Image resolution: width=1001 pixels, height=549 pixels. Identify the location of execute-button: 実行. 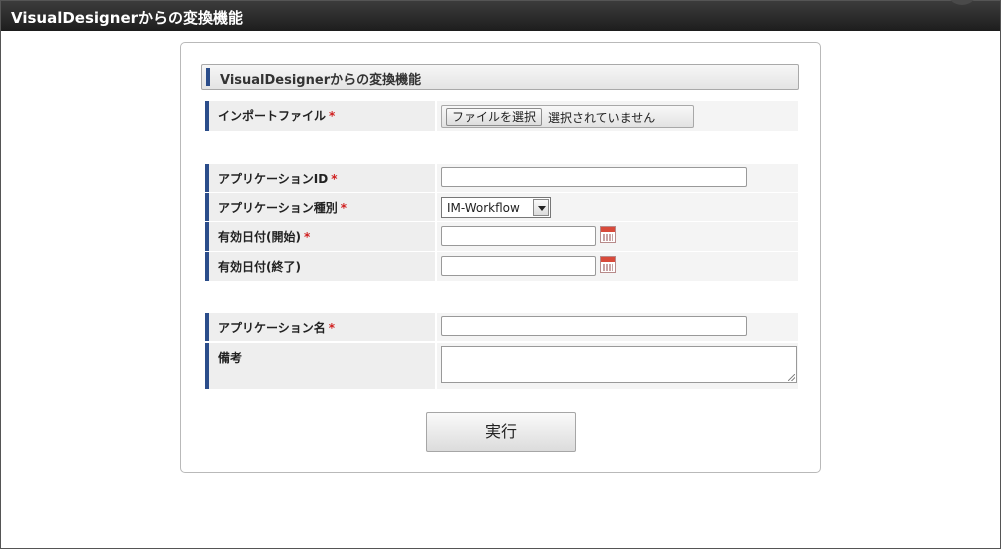
(501, 432).